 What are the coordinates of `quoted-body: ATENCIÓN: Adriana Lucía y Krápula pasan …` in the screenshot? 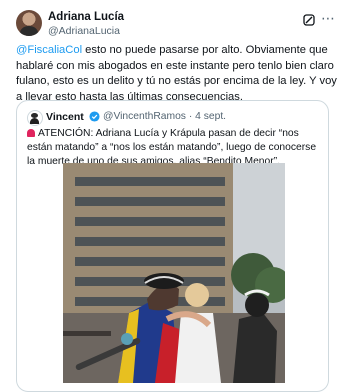 It's located at (172, 147).